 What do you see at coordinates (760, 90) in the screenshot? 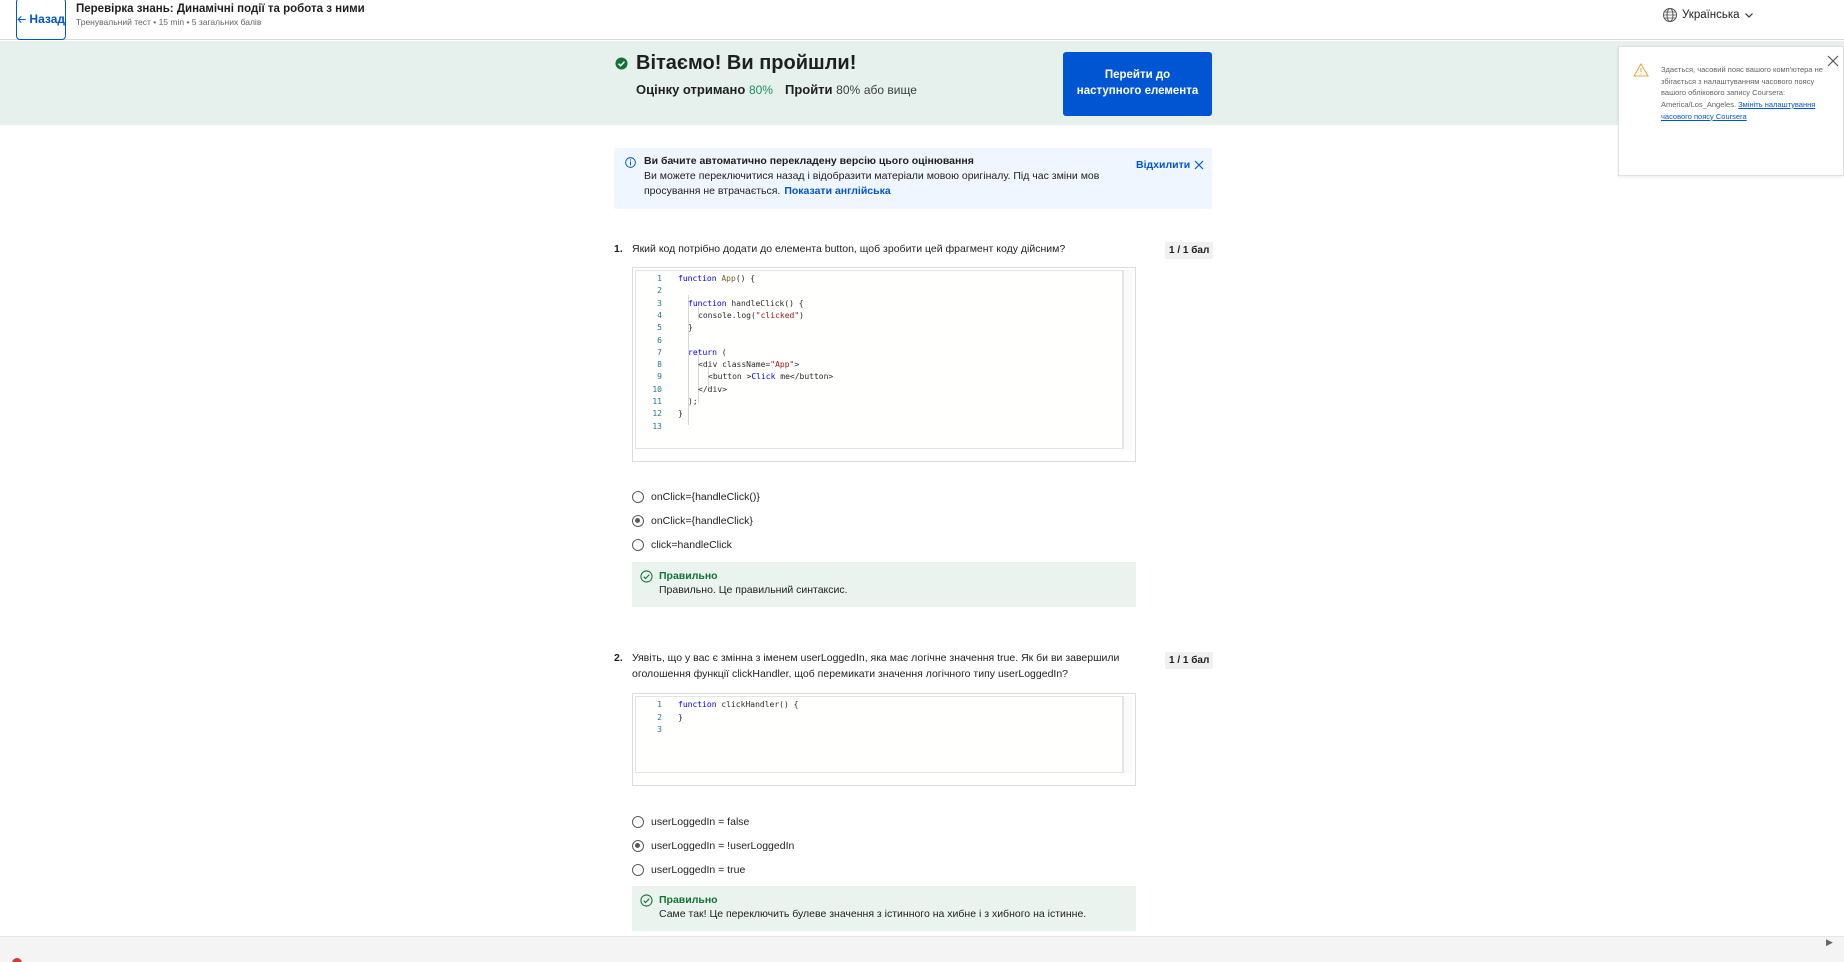
I see `grade-value: 80%` at bounding box center [760, 90].